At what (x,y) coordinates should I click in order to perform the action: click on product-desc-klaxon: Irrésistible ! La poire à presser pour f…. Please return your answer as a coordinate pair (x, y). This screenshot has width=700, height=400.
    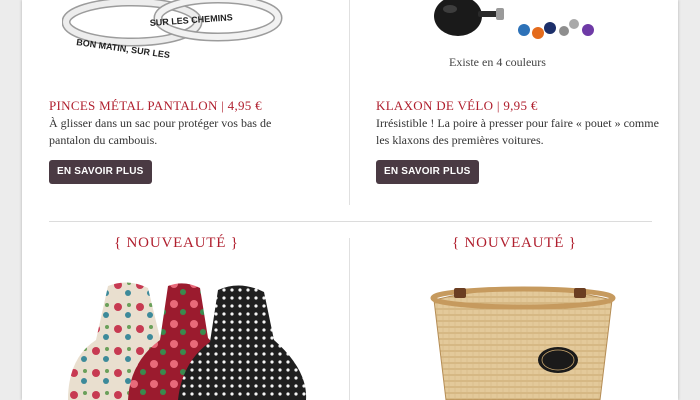
    Looking at the image, I should click on (517, 131).